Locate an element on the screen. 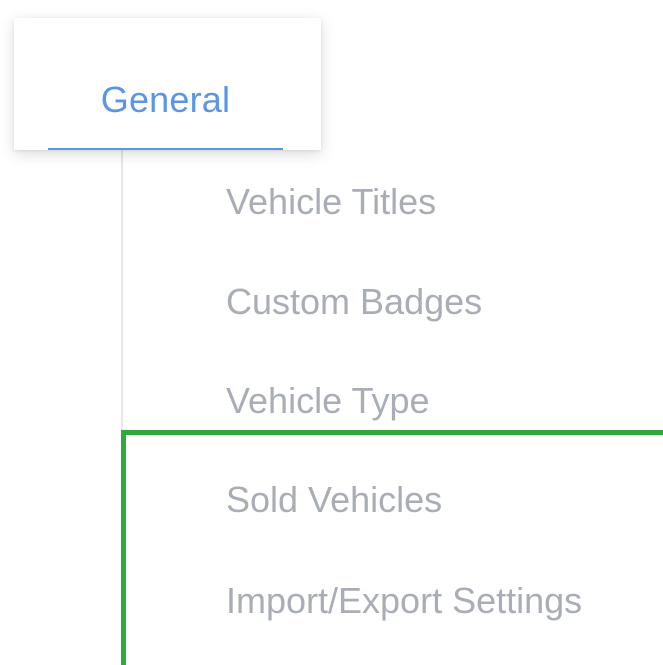 This screenshot has width=663, height=665. submenu-item-vehicle-type: Vehicle Type is located at coordinates (327, 401).